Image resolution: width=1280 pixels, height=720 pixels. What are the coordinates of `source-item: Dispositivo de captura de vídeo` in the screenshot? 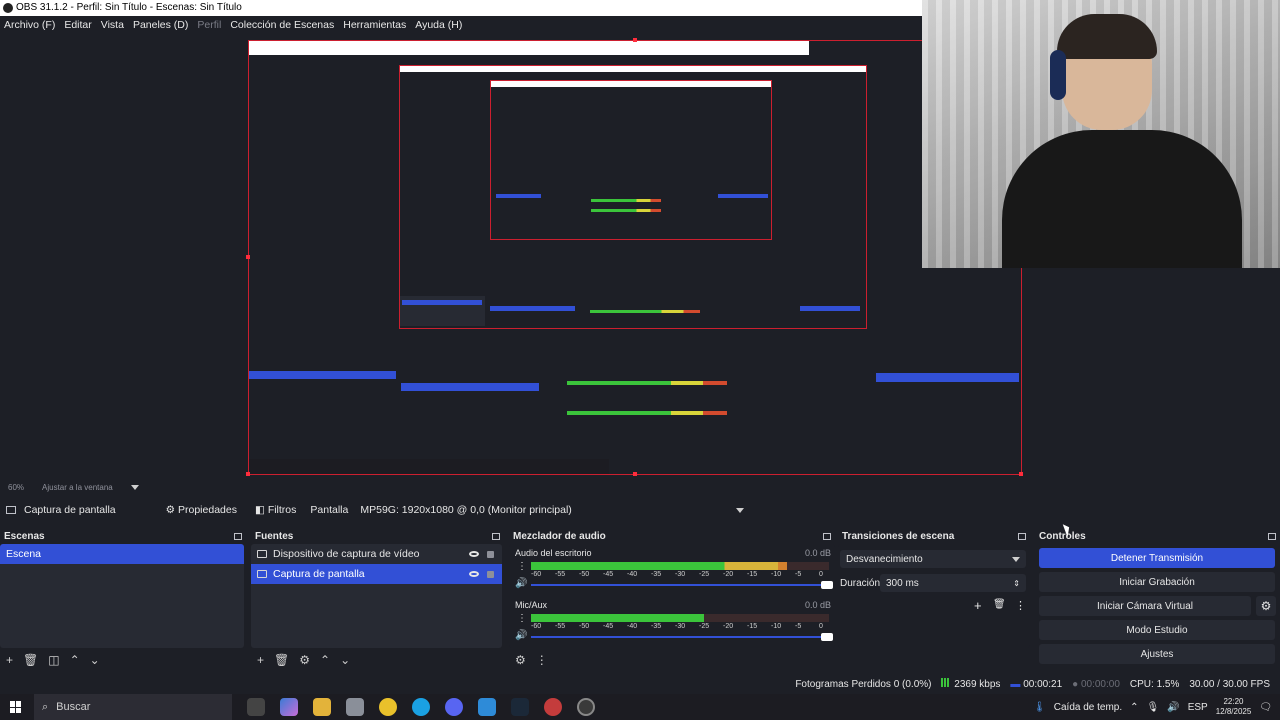 It's located at (376, 554).